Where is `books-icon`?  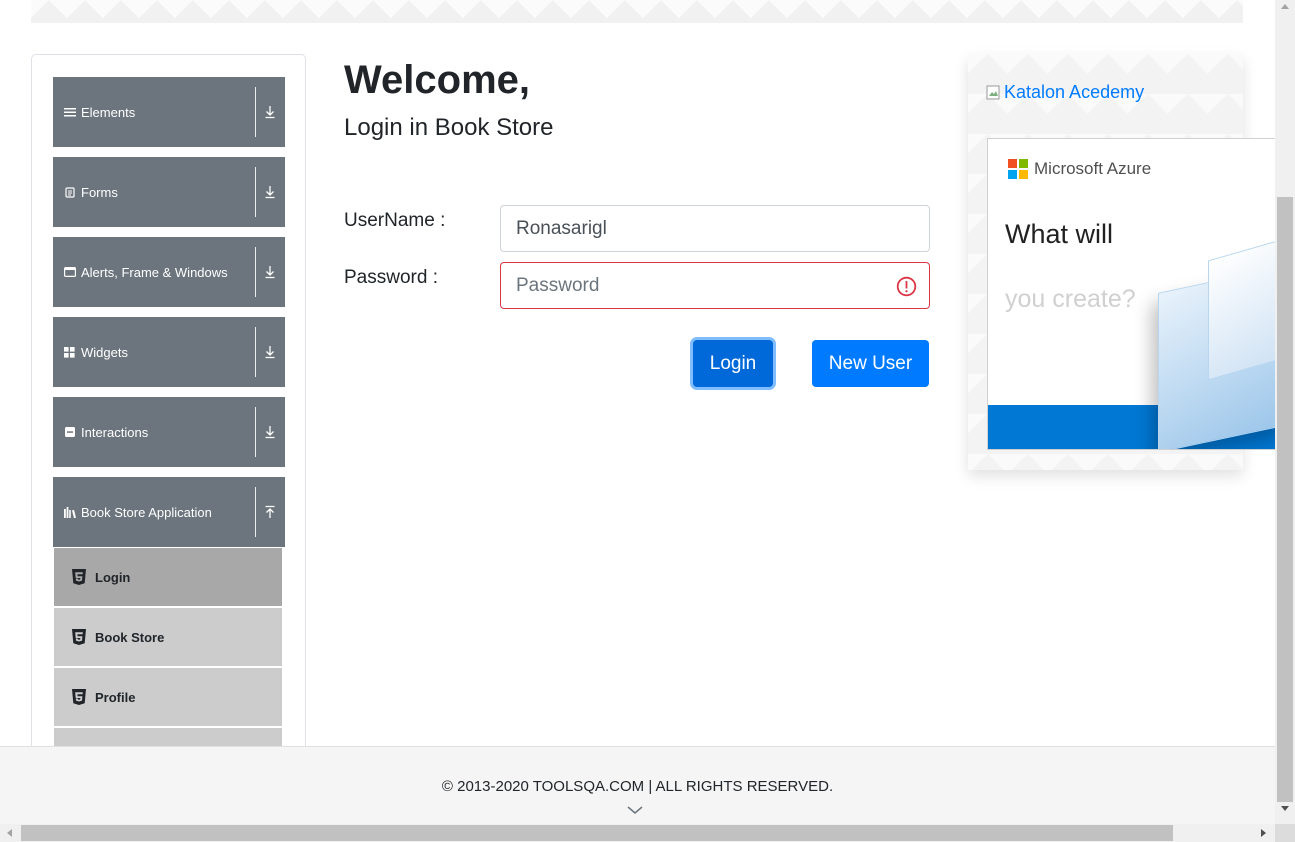 books-icon is located at coordinates (69, 512).